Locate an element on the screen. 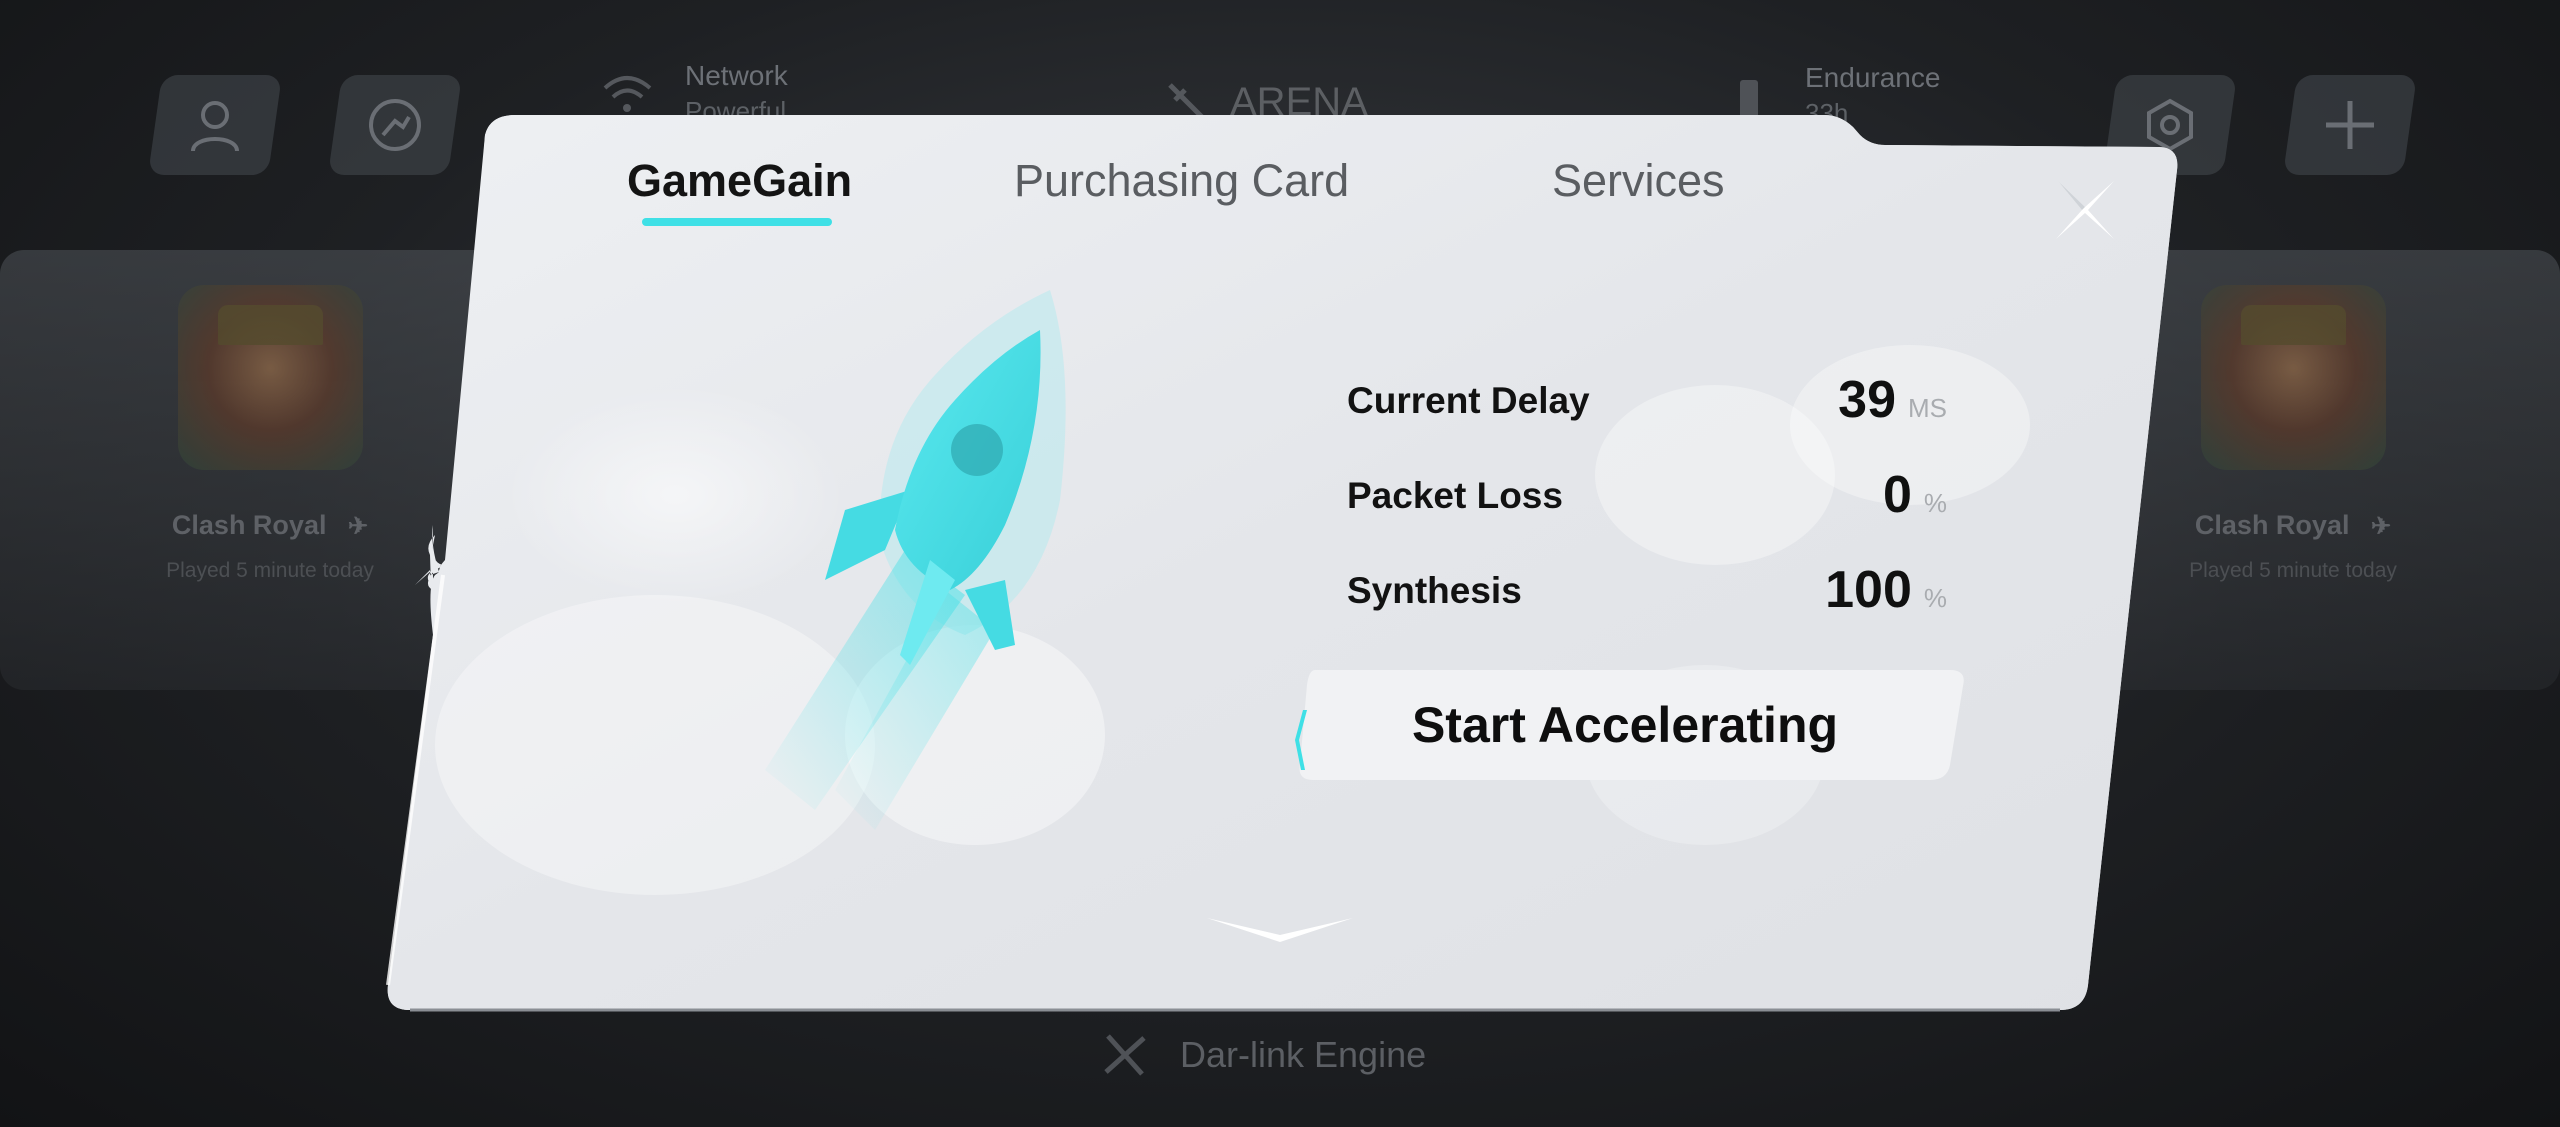 Image resolution: width=2560 pixels, height=1127 pixels. stat-synthesis: Synthesis 100 % is located at coordinates (1657, 595).